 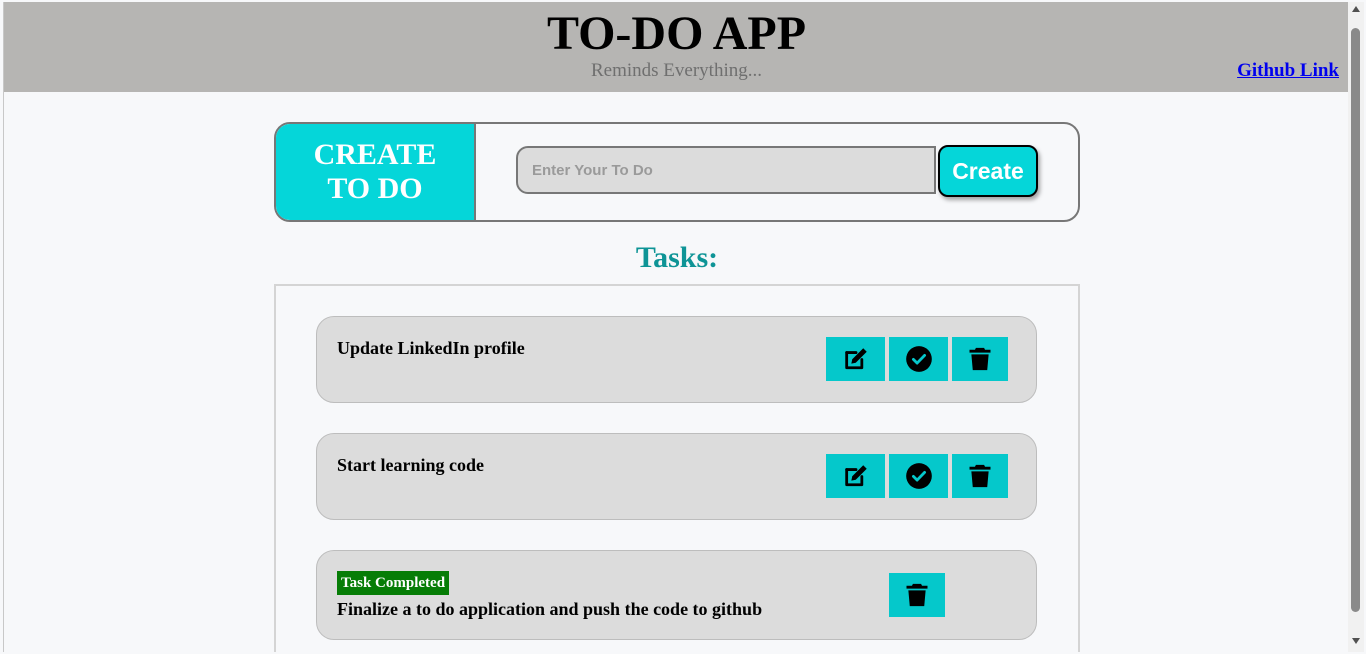 I want to click on scrollbar, so click(x=1356, y=327).